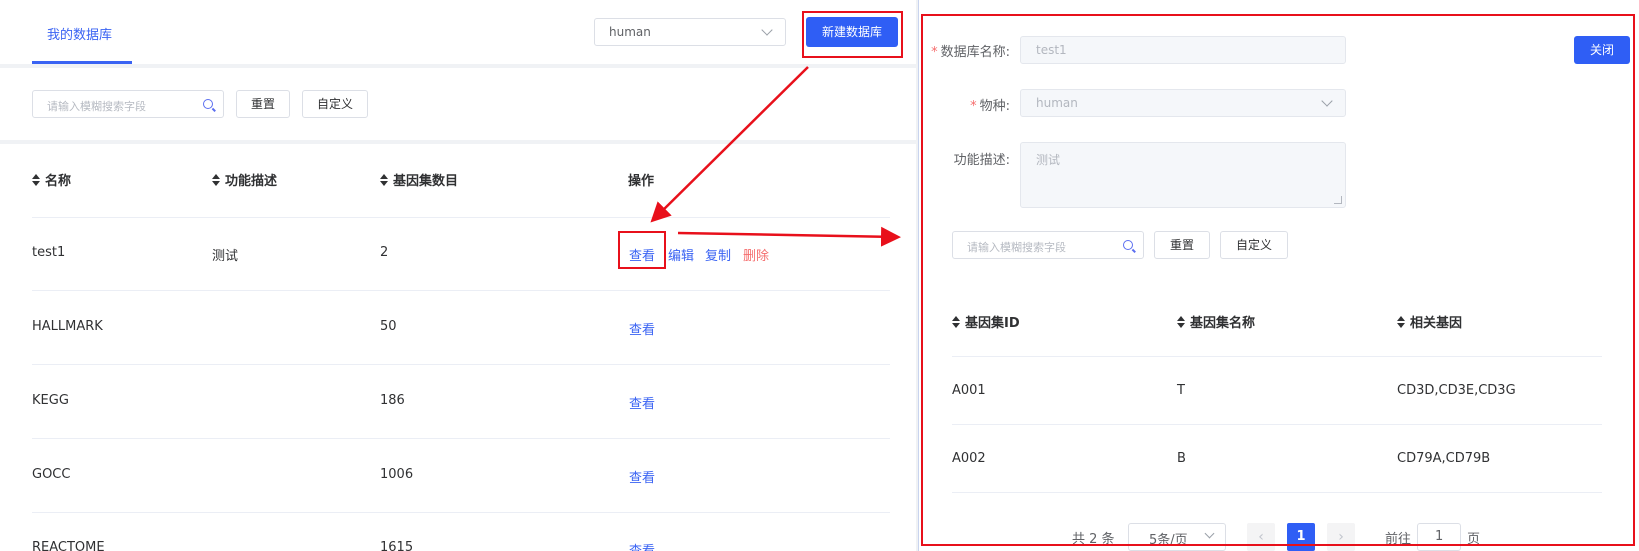 This screenshot has width=1639, height=551. I want to click on chevron-down-icon, so click(767, 30).